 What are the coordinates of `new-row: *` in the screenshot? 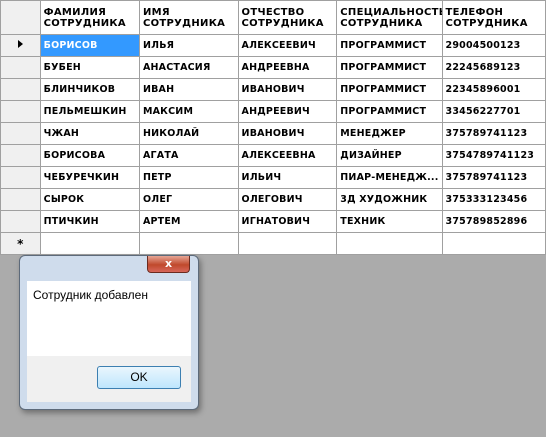 It's located at (273, 243).